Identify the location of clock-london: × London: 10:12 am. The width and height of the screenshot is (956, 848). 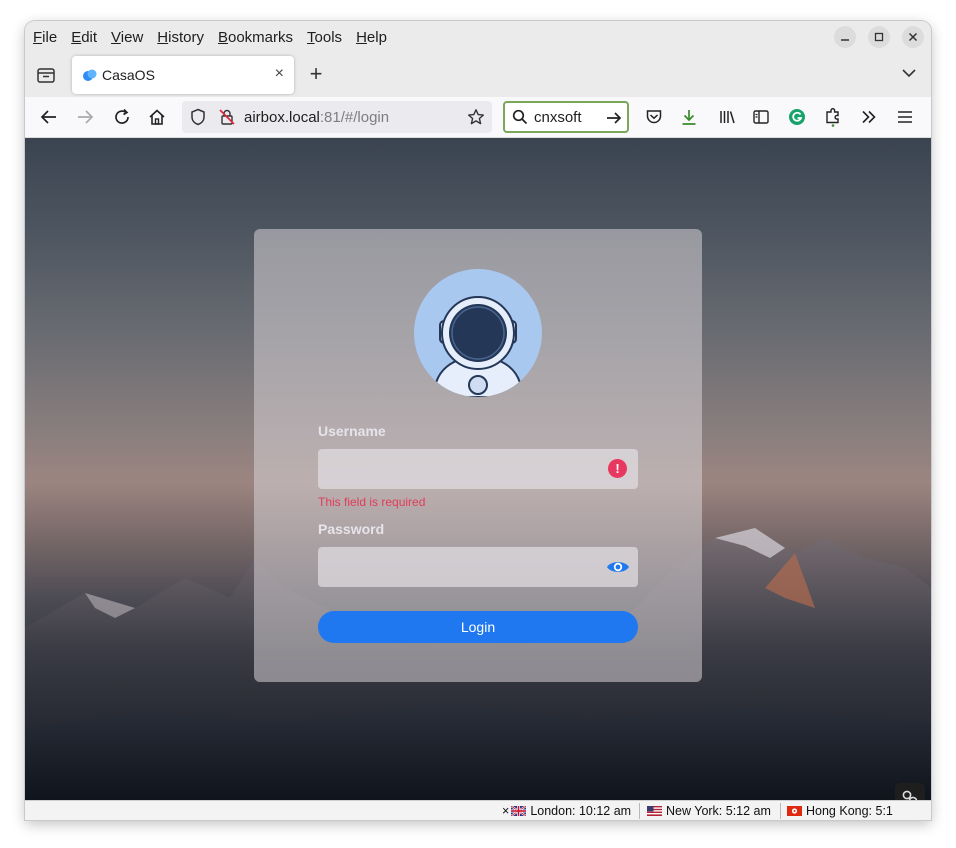
(567, 811).